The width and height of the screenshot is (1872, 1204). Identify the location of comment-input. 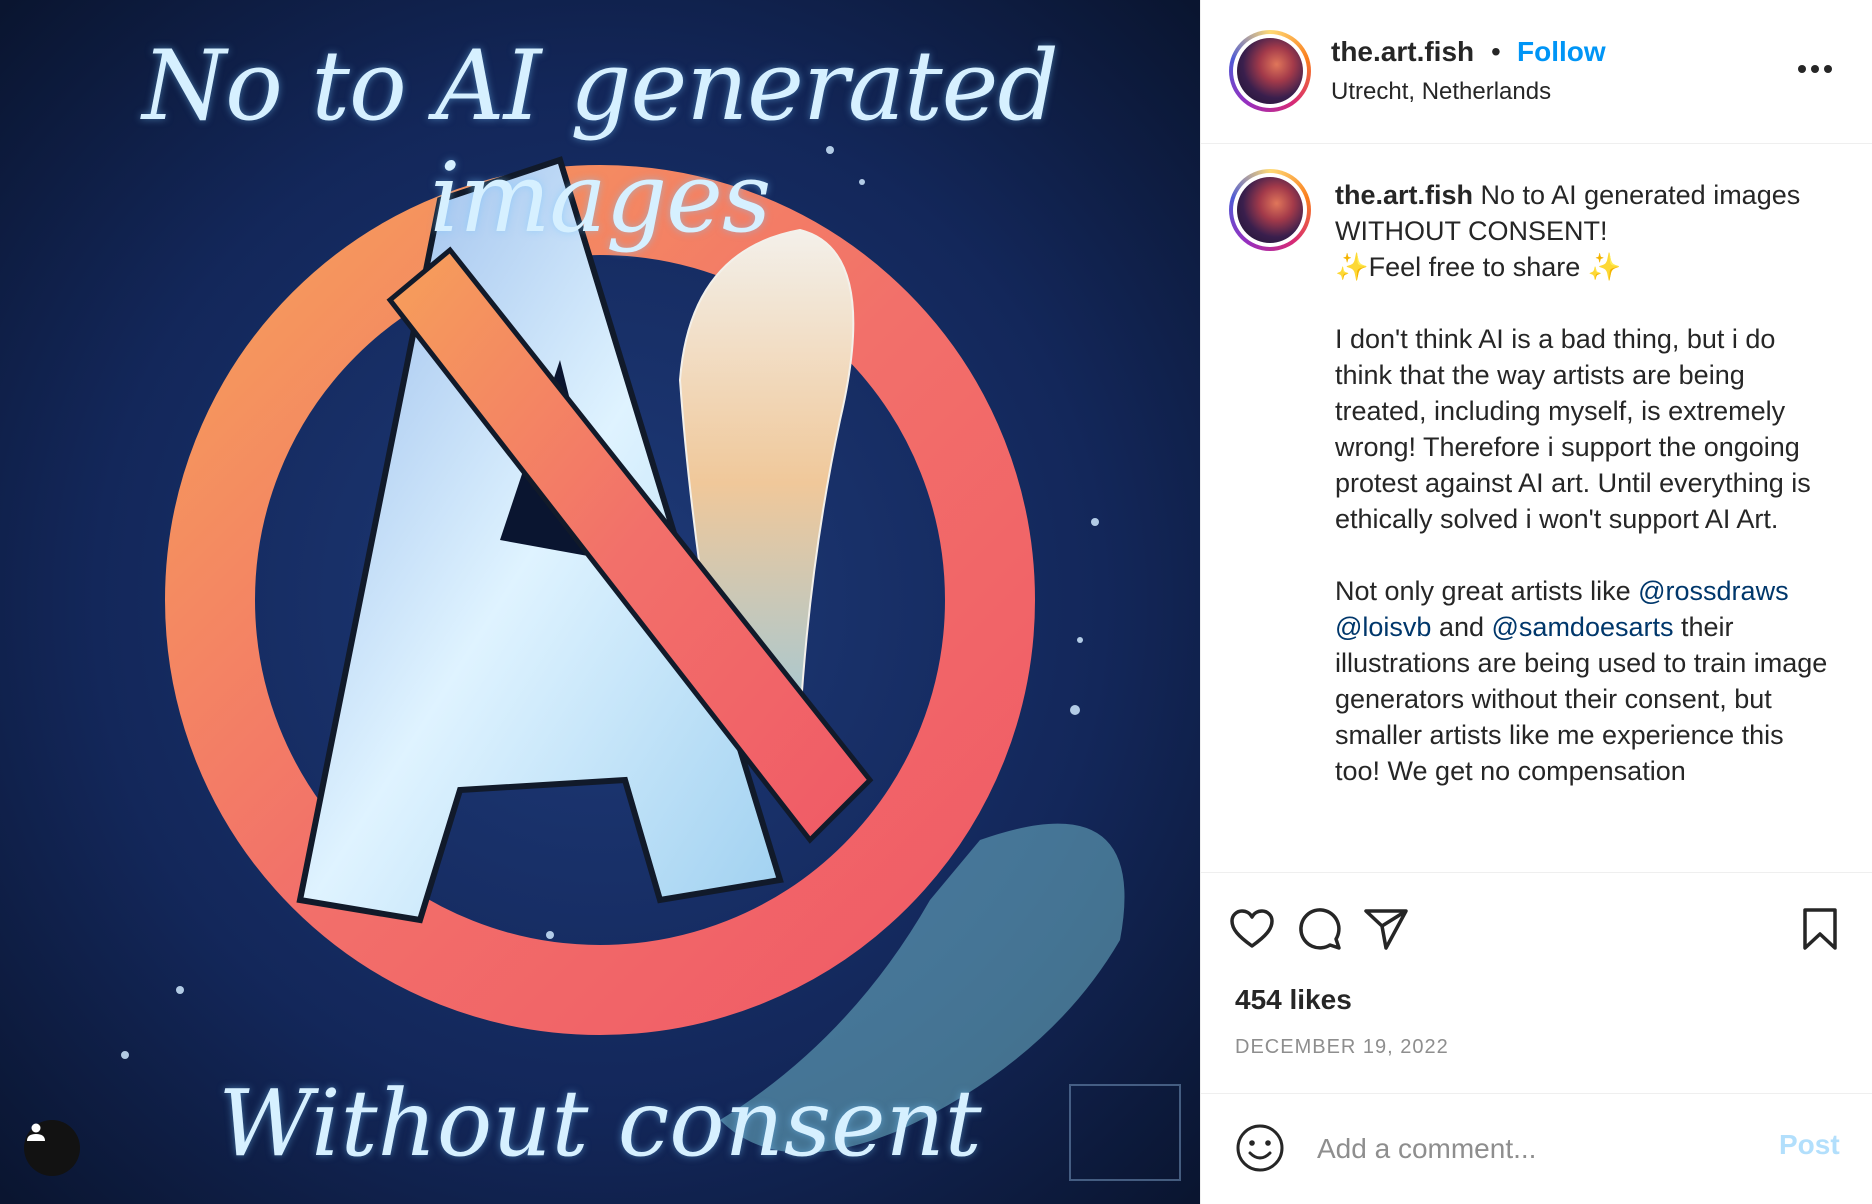
(1527, 1149).